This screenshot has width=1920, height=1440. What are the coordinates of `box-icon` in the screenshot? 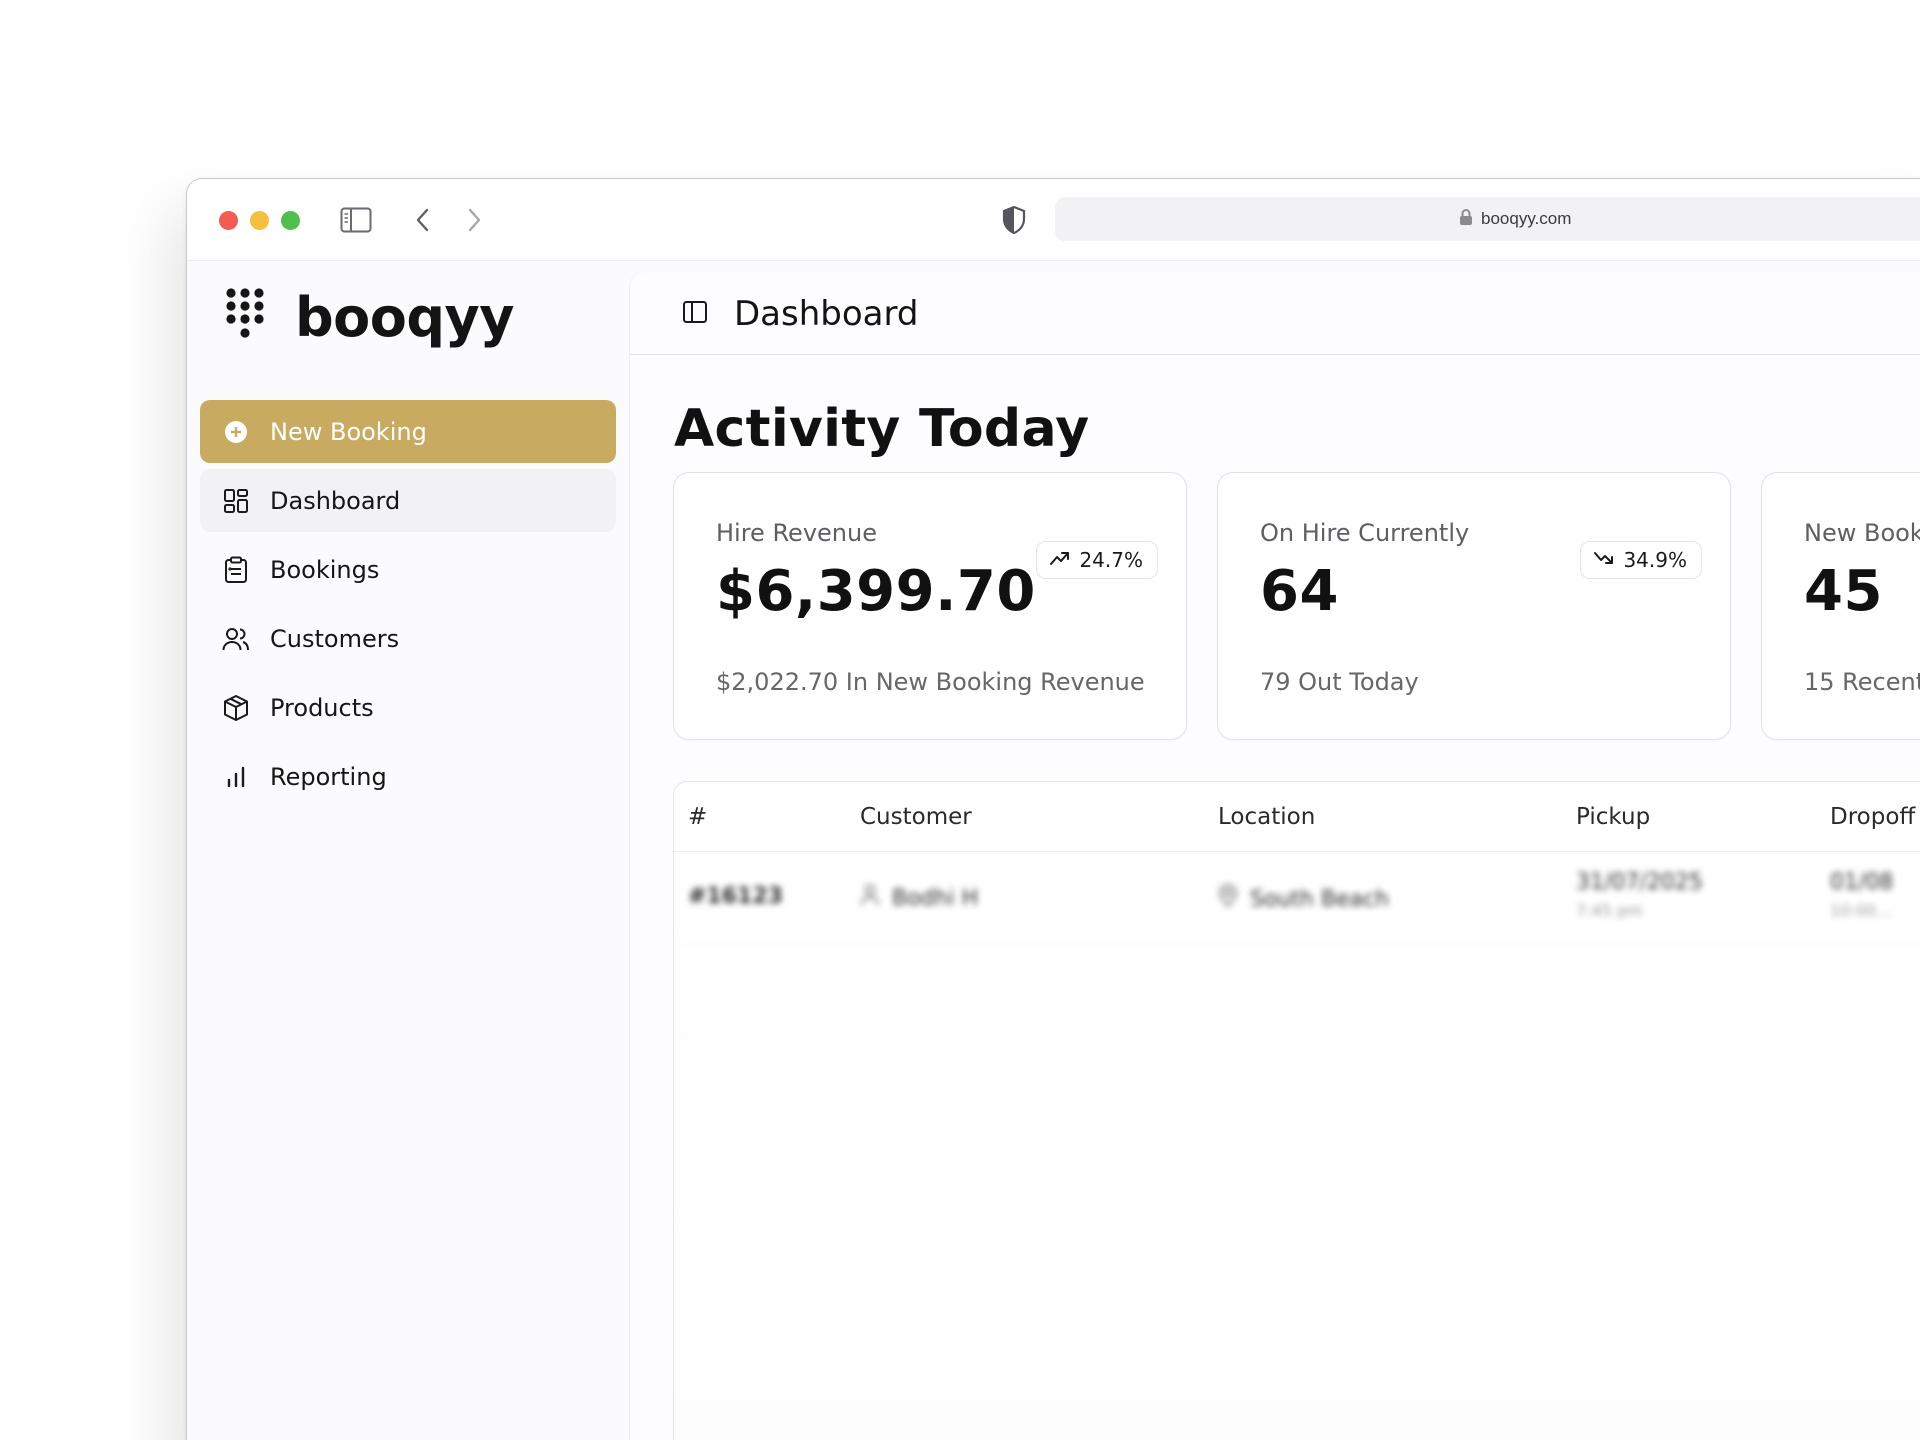 It's located at (236, 708).